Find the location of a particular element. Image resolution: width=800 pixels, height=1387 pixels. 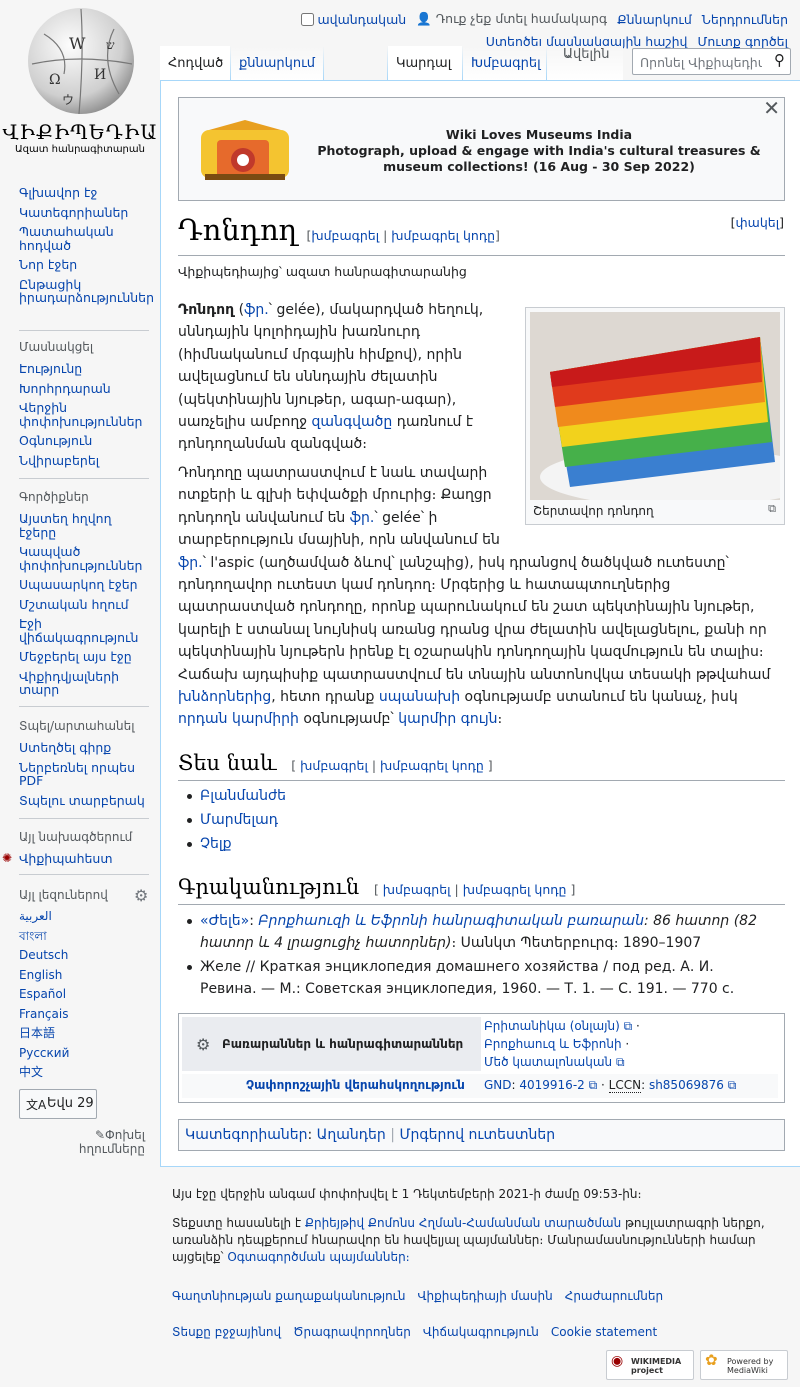

sidebar-item-community: Խորհրդարան is located at coordinates (82, 388).